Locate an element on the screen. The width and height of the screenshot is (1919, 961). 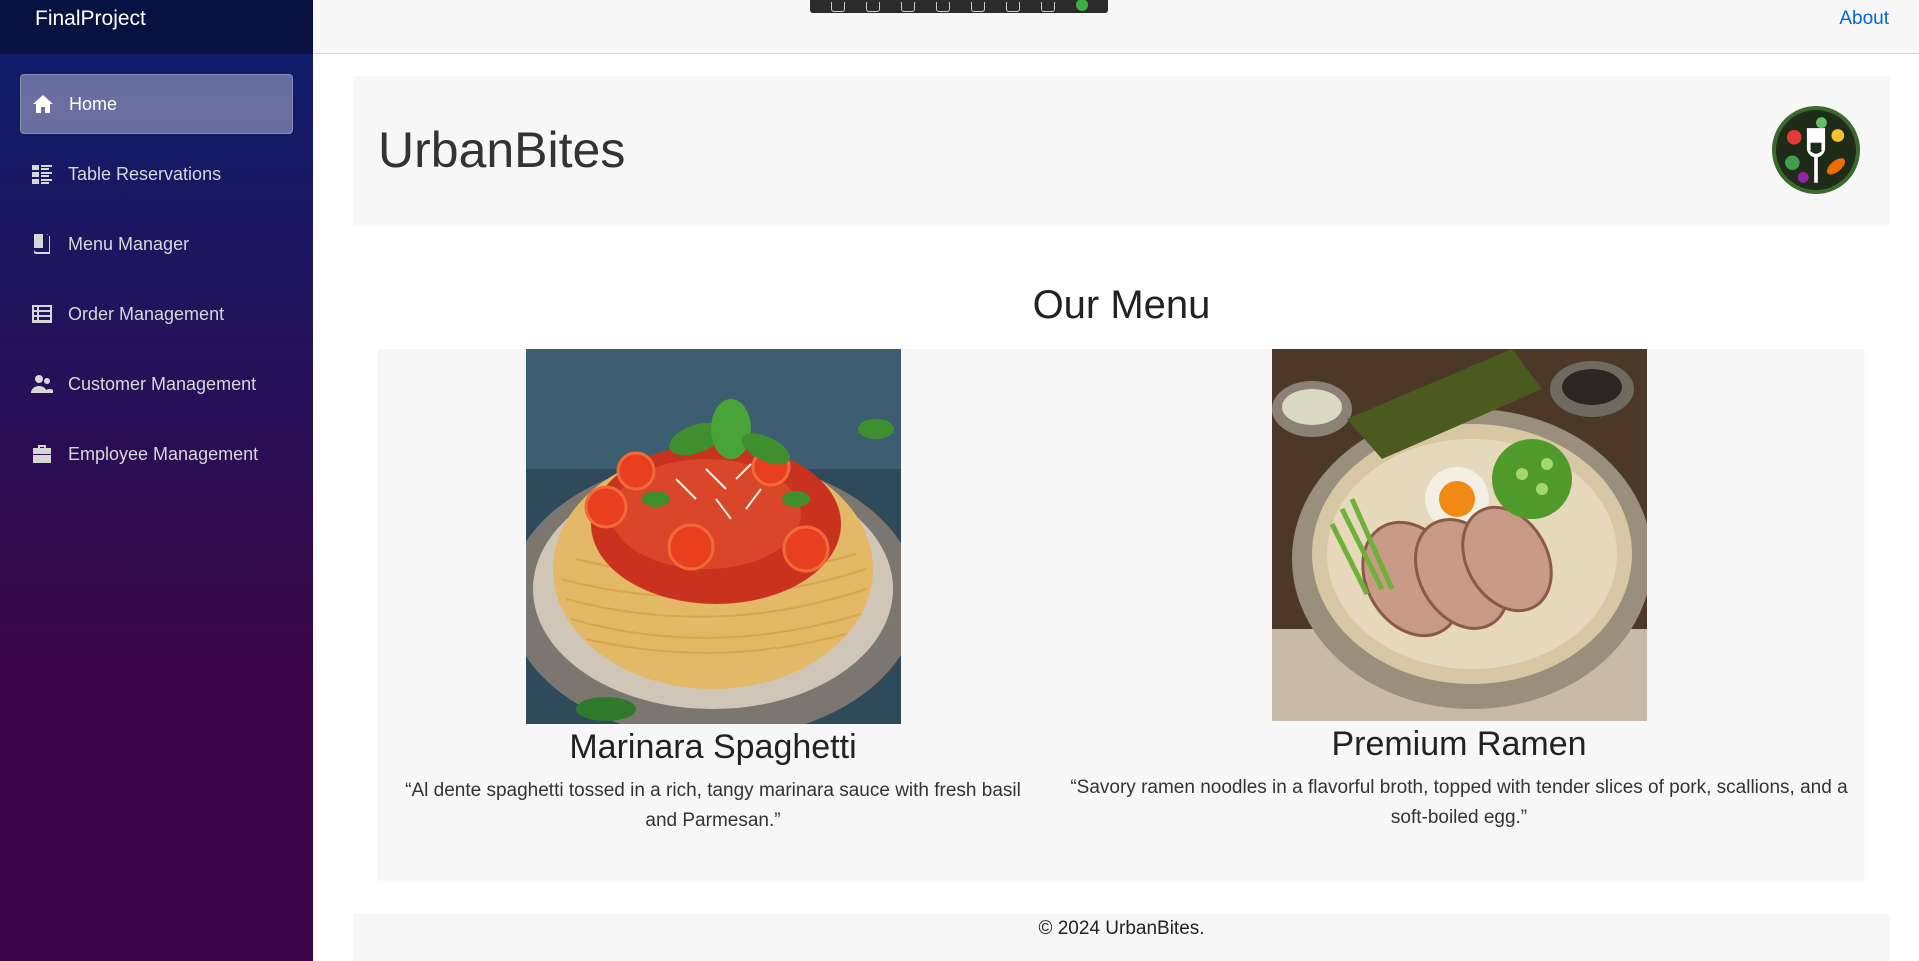
sidebar-item-customer-management: Customer Management is located at coordinates (156, 384).